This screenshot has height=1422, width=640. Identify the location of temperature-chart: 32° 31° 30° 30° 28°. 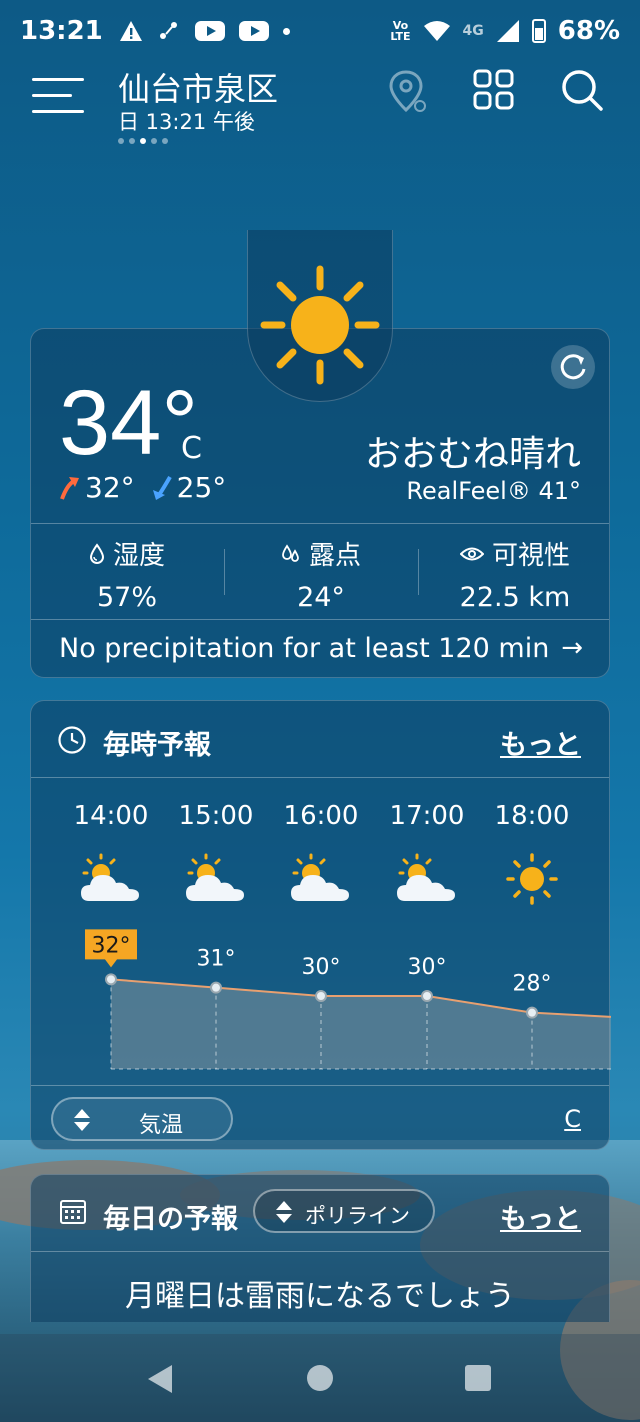
(348, 999).